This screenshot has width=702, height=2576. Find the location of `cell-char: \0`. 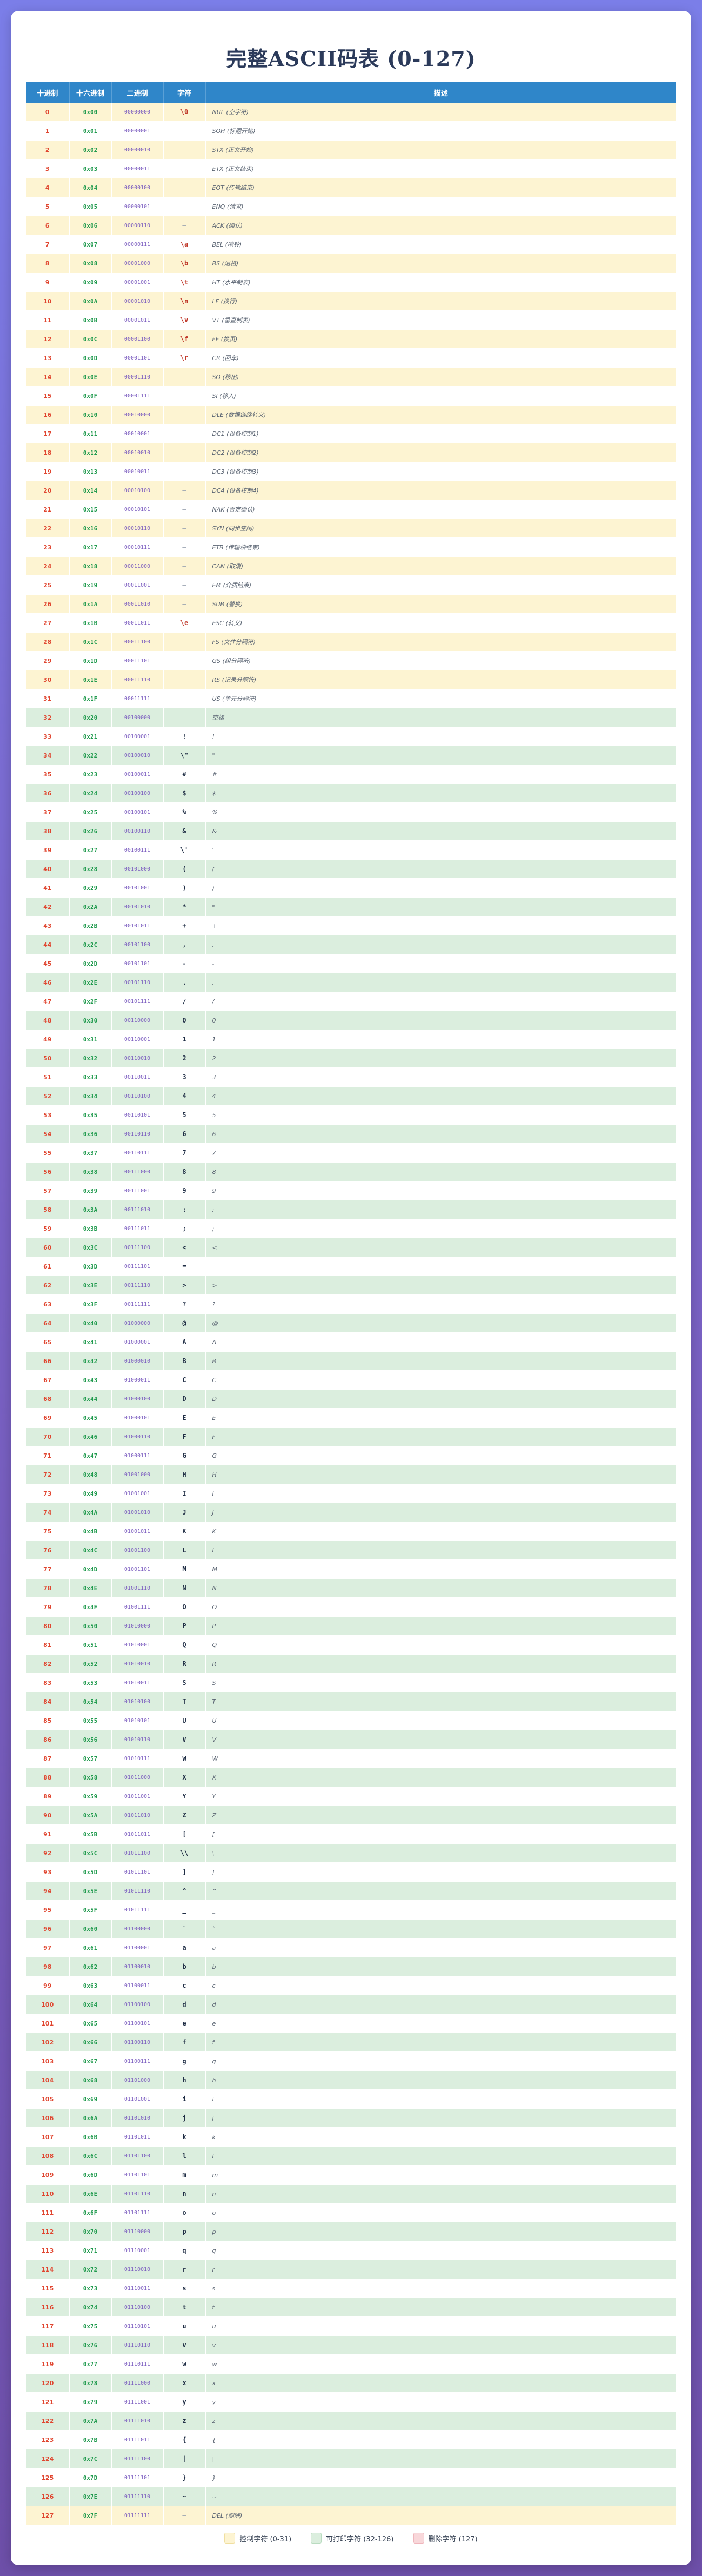

cell-char: \0 is located at coordinates (185, 112).